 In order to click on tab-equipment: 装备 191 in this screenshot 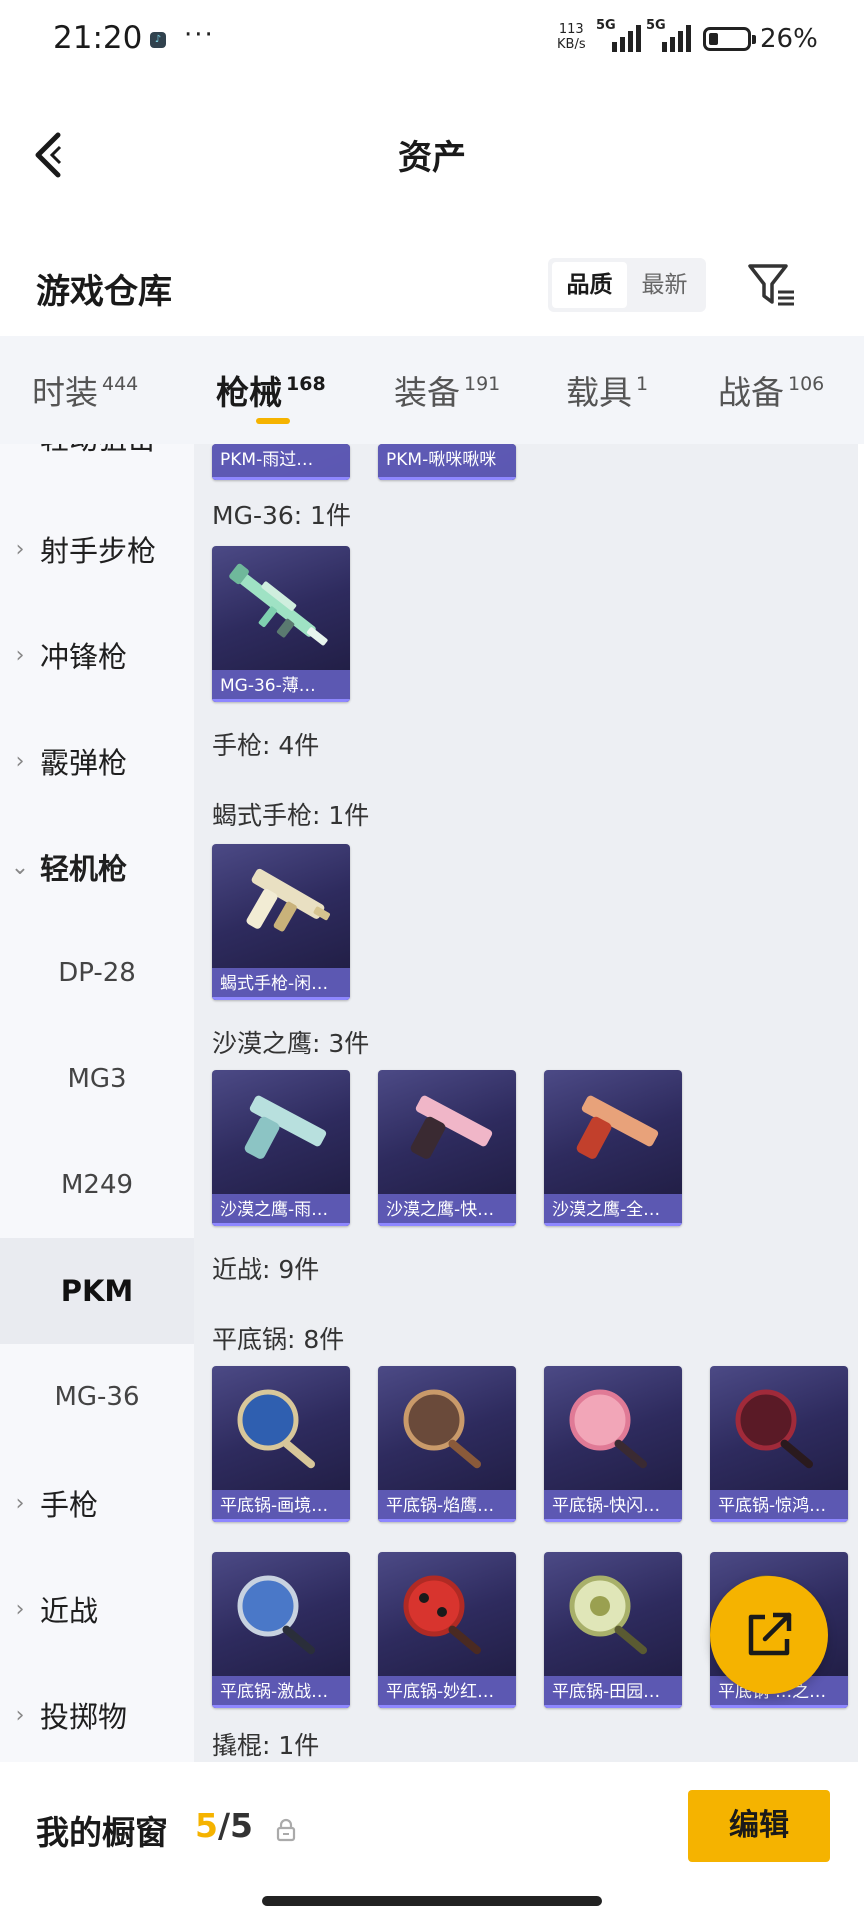, I will do `click(447, 390)`.